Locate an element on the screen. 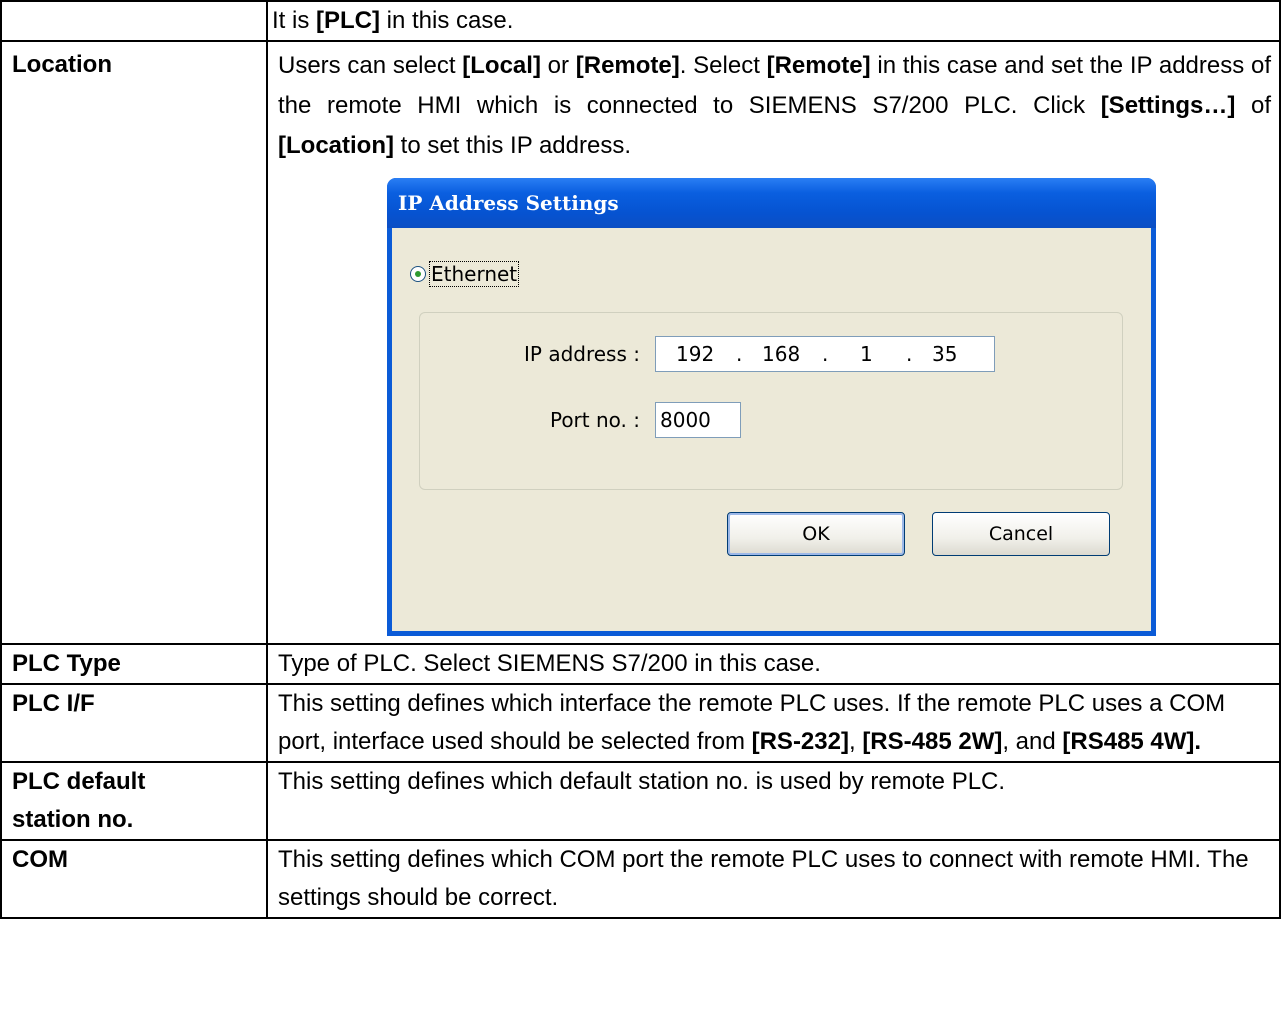 The width and height of the screenshot is (1281, 1019). ethernet-radio: Ethernet is located at coordinates (465, 272).